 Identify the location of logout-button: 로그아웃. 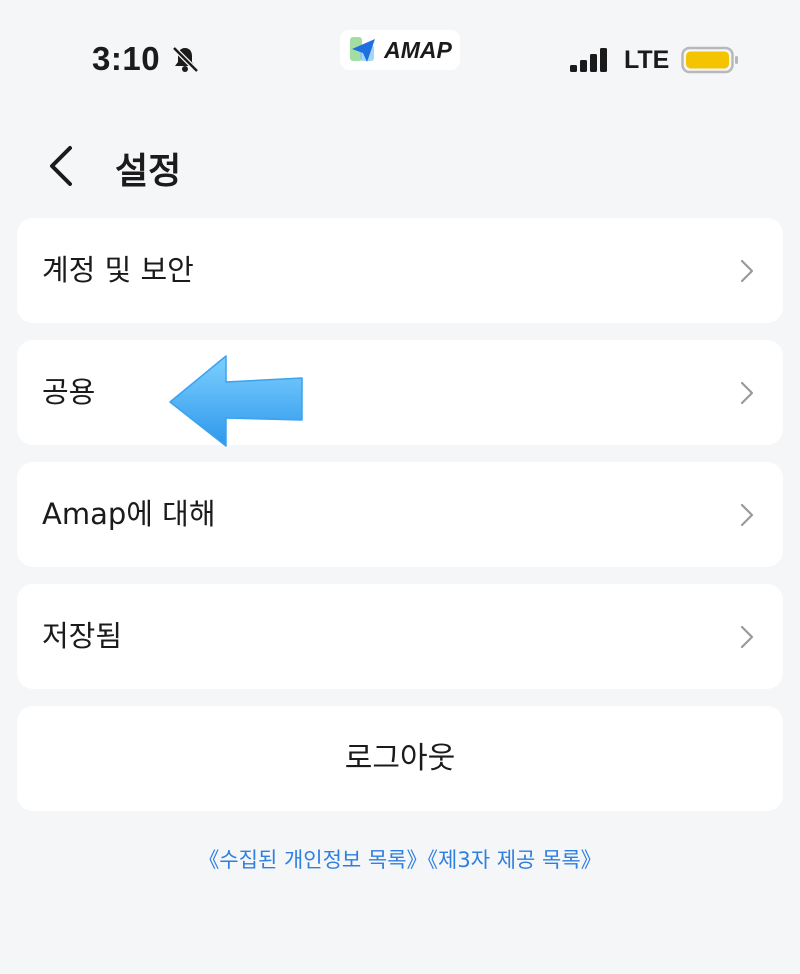
(400, 758).